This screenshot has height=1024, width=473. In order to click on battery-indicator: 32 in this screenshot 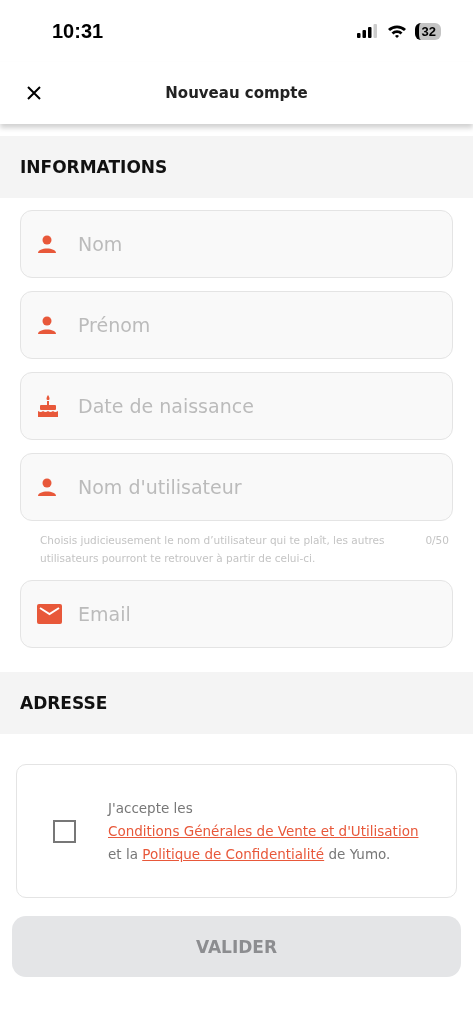, I will do `click(427, 31)`.